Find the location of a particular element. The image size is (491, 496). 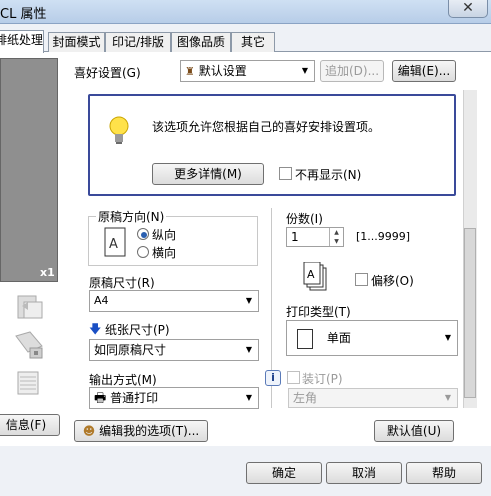

staple-position-value: 左角 is located at coordinates (305, 398).